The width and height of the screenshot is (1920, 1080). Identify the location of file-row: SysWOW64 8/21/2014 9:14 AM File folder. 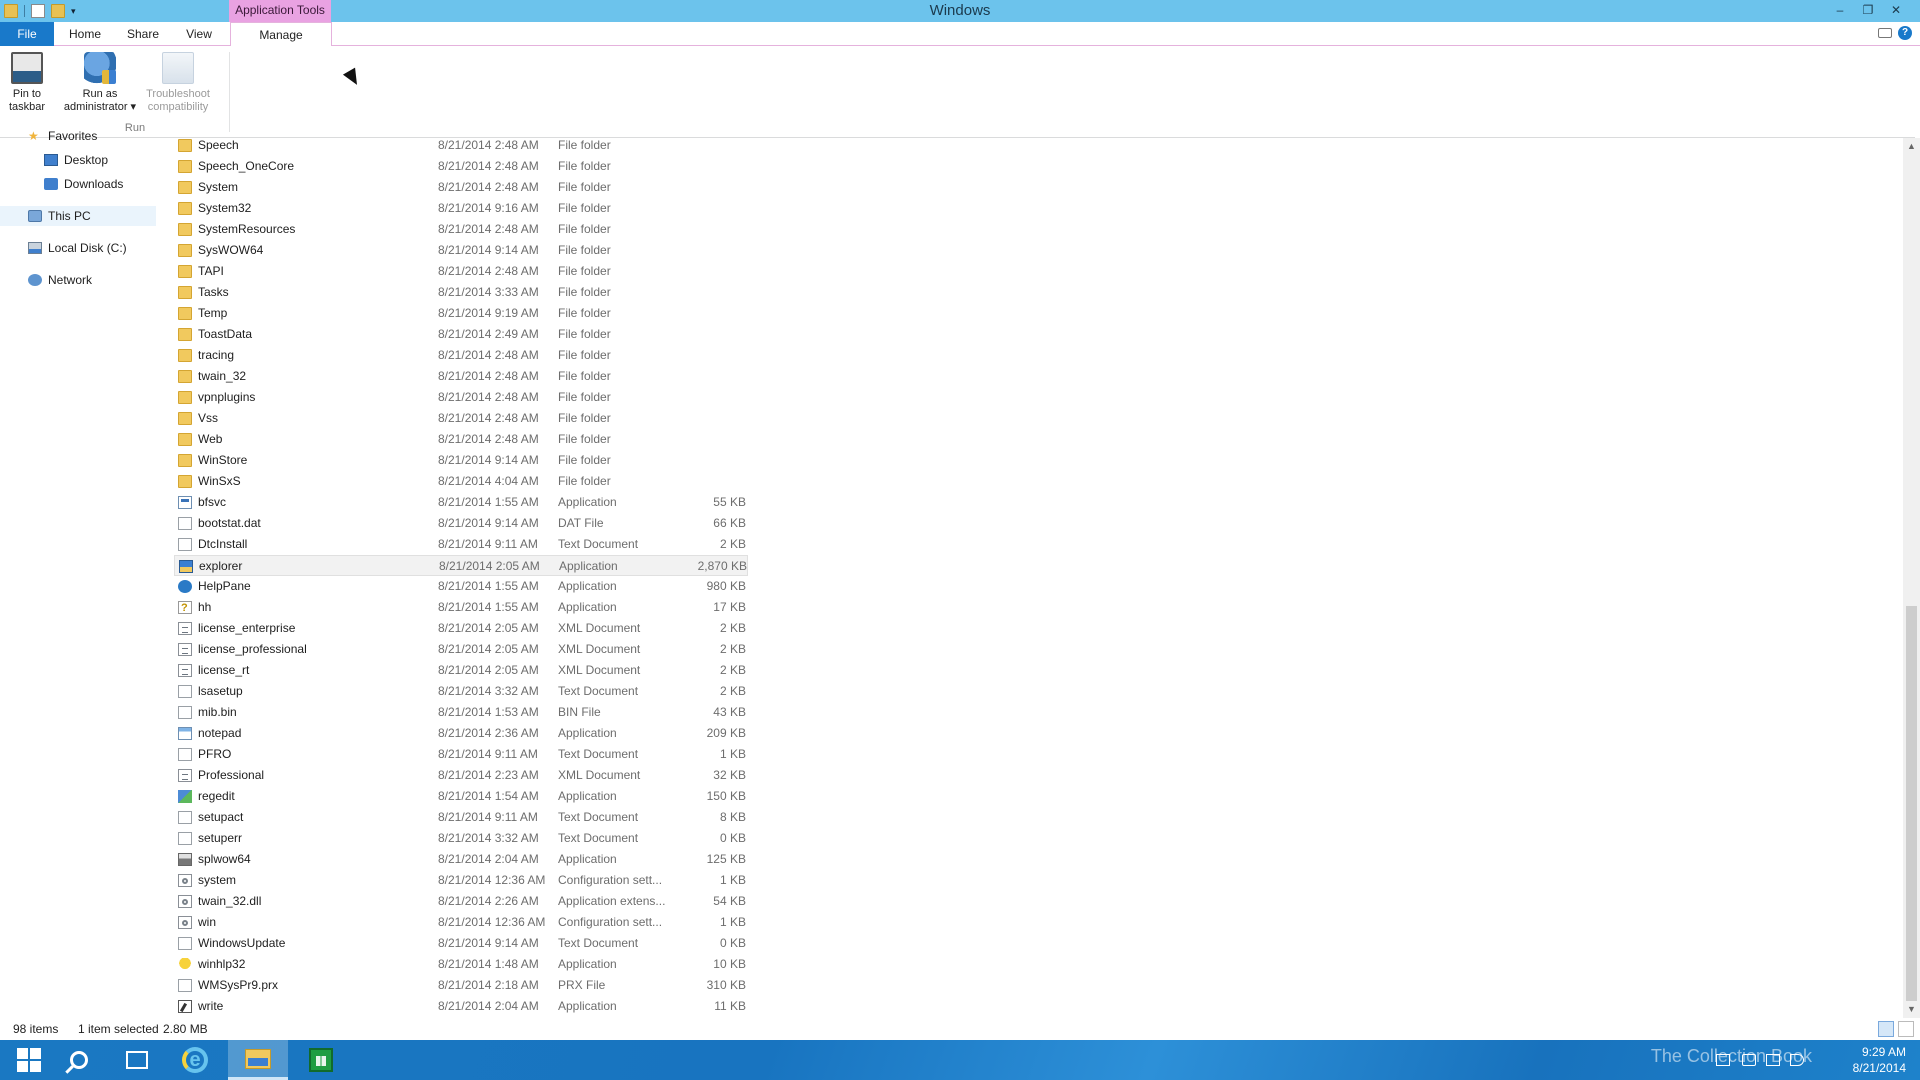
(774, 250).